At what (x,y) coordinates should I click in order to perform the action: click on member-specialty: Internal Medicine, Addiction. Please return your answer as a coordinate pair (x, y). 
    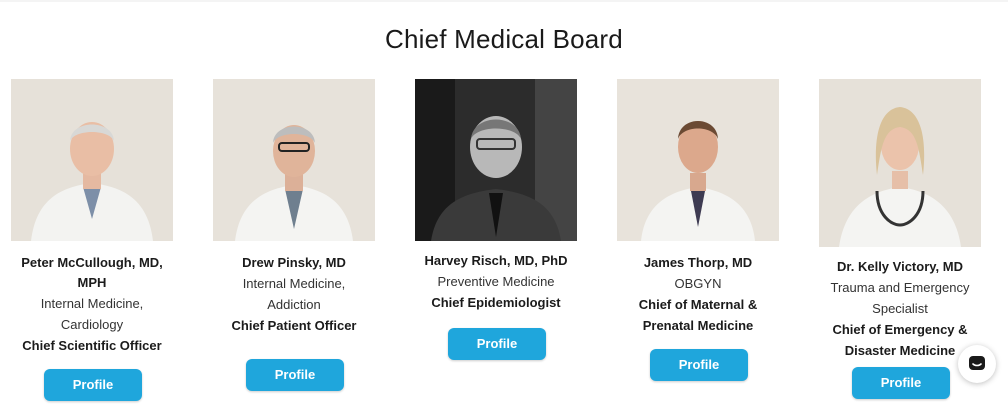
    Looking at the image, I should click on (294, 294).